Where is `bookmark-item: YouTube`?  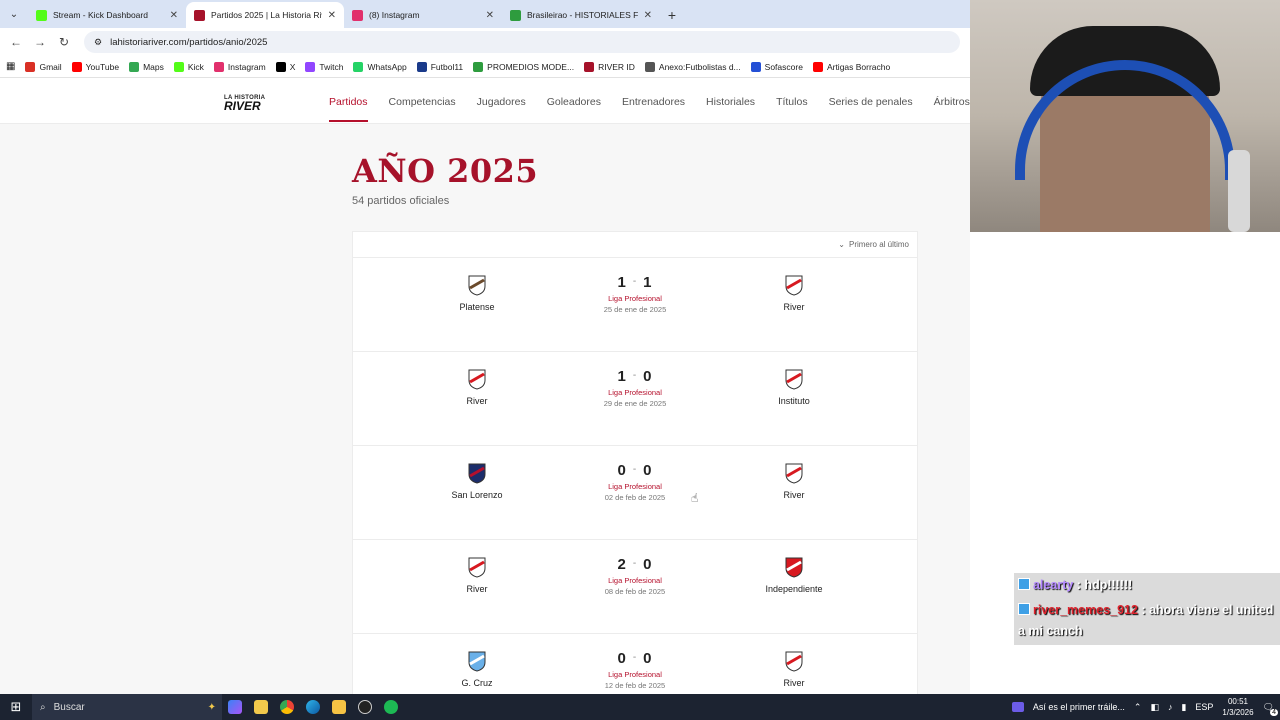
bookmark-item: YouTube is located at coordinates (95, 66).